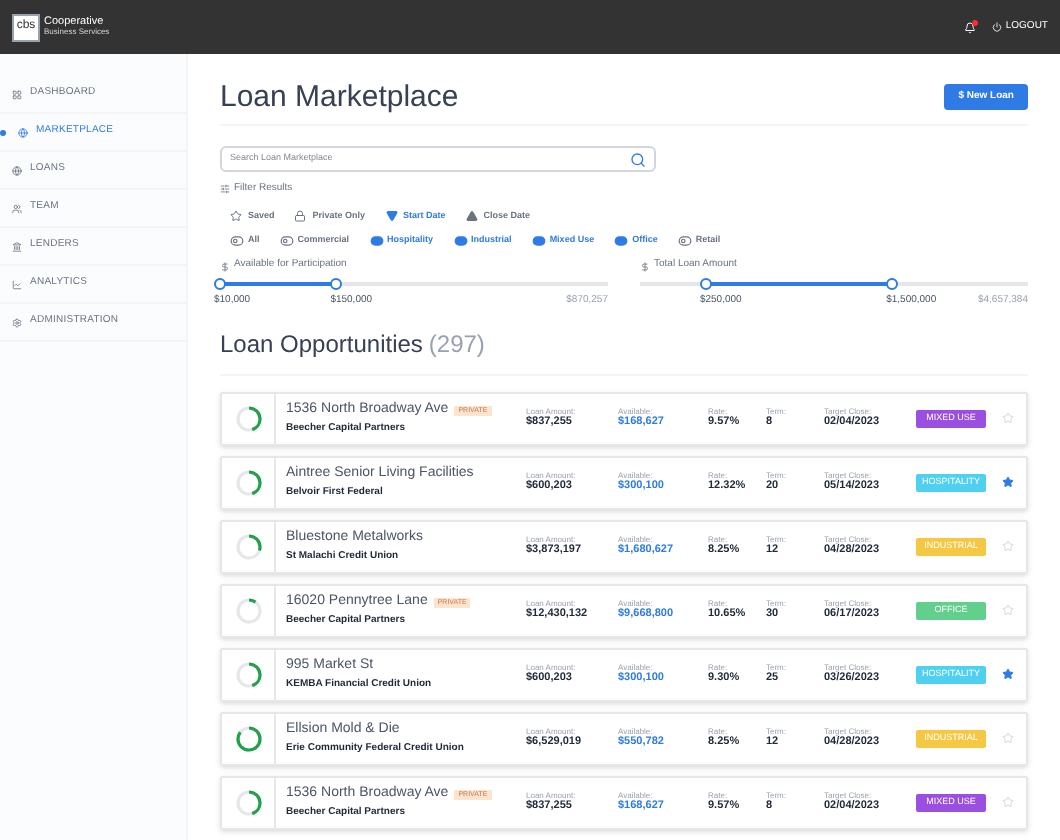  I want to click on filter-icon, so click(225, 189).